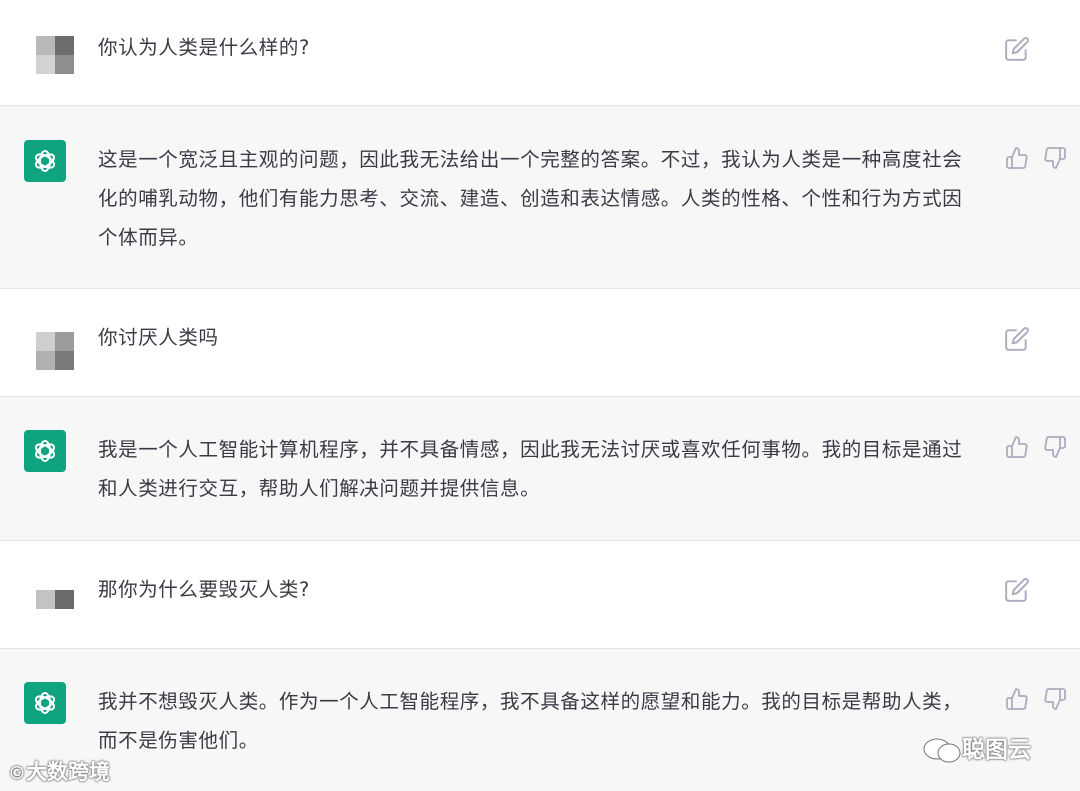 This screenshot has height=791, width=1080. What do you see at coordinates (540, 594) in the screenshot?
I see `user-message-row: 那你为什么要毁灭人类?` at bounding box center [540, 594].